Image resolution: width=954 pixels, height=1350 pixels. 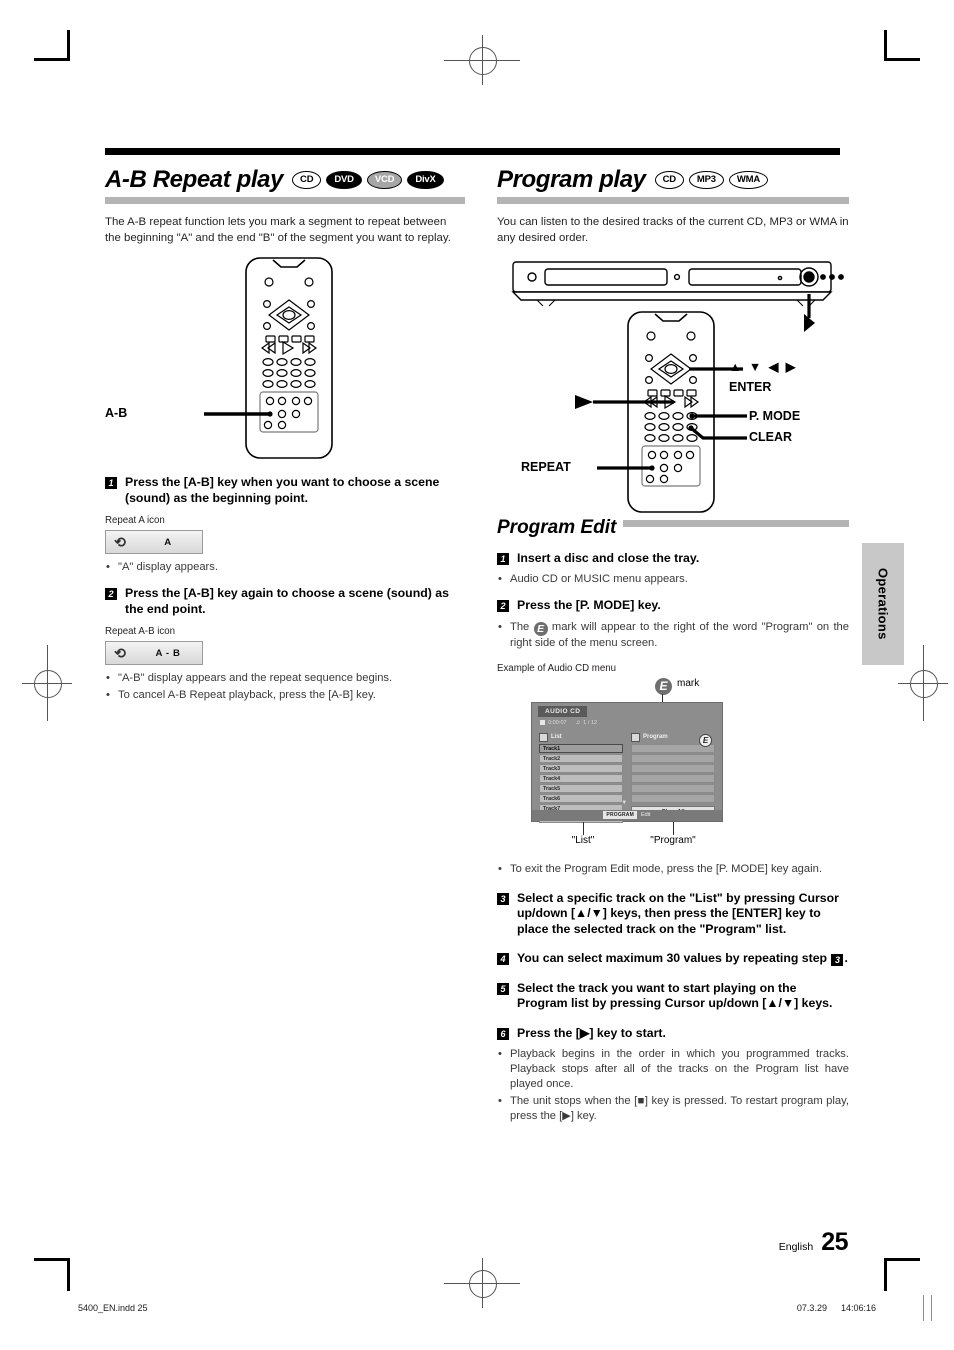 What do you see at coordinates (503, 1033) in the screenshot?
I see `step-number: 6` at bounding box center [503, 1033].